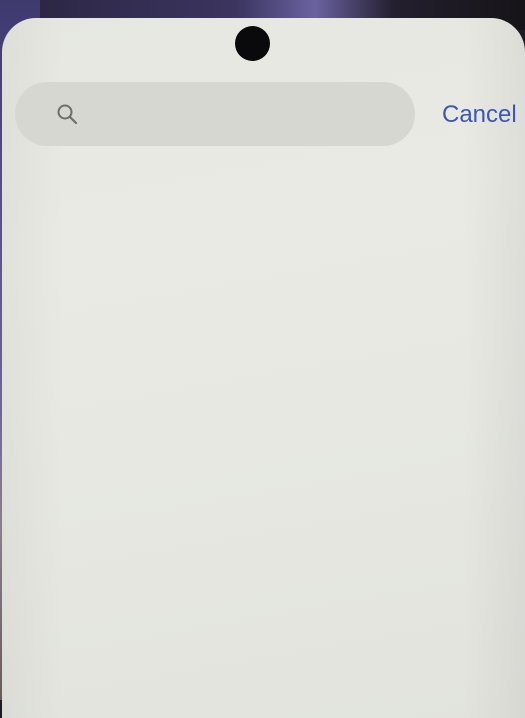 The width and height of the screenshot is (525, 718). I want to click on search-input, so click(245, 115).